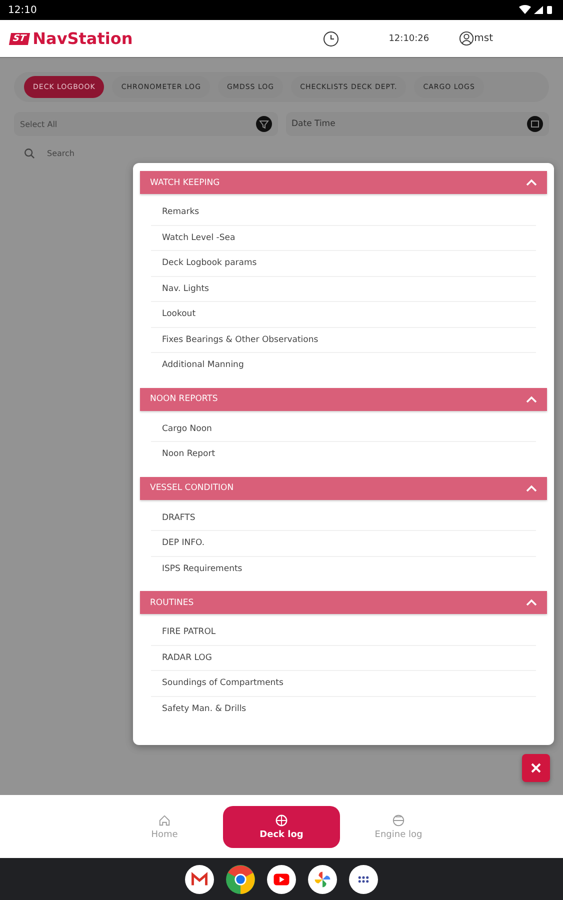  What do you see at coordinates (164, 820) in the screenshot?
I see `home-icon` at bounding box center [164, 820].